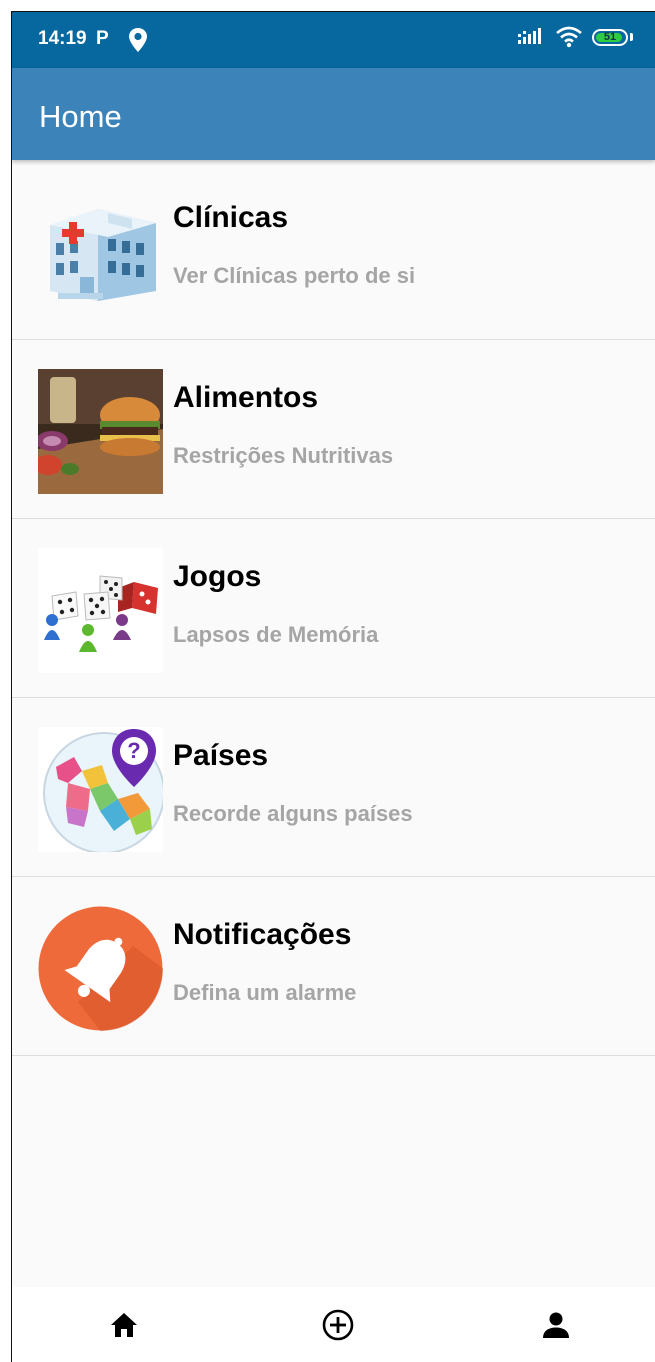 The width and height of the screenshot is (655, 1362). What do you see at coordinates (62, 38) in the screenshot?
I see `status-time: 14:19` at bounding box center [62, 38].